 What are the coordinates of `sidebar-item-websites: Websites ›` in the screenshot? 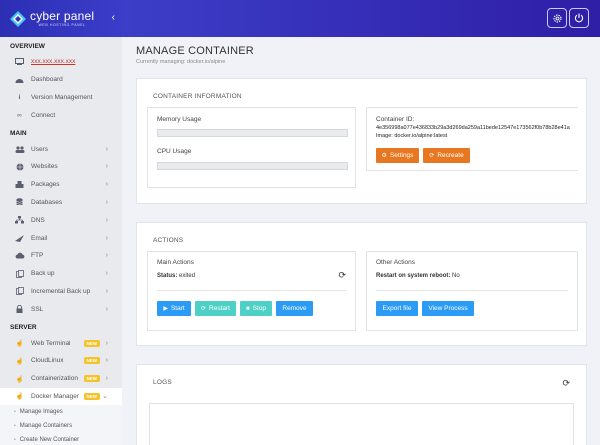 It's located at (61, 167).